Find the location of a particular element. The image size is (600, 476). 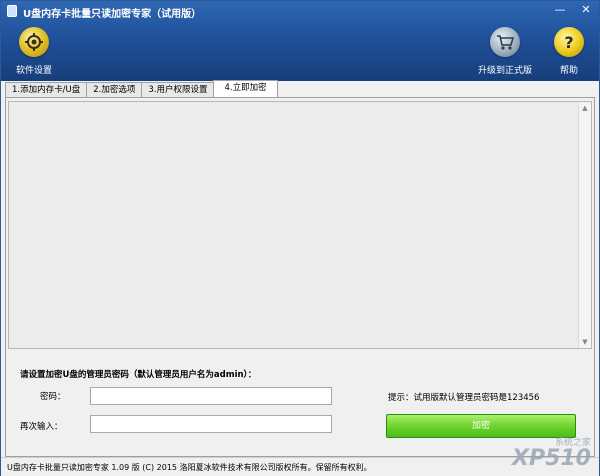

settings-label: 软件设置 is located at coordinates (33, 71).